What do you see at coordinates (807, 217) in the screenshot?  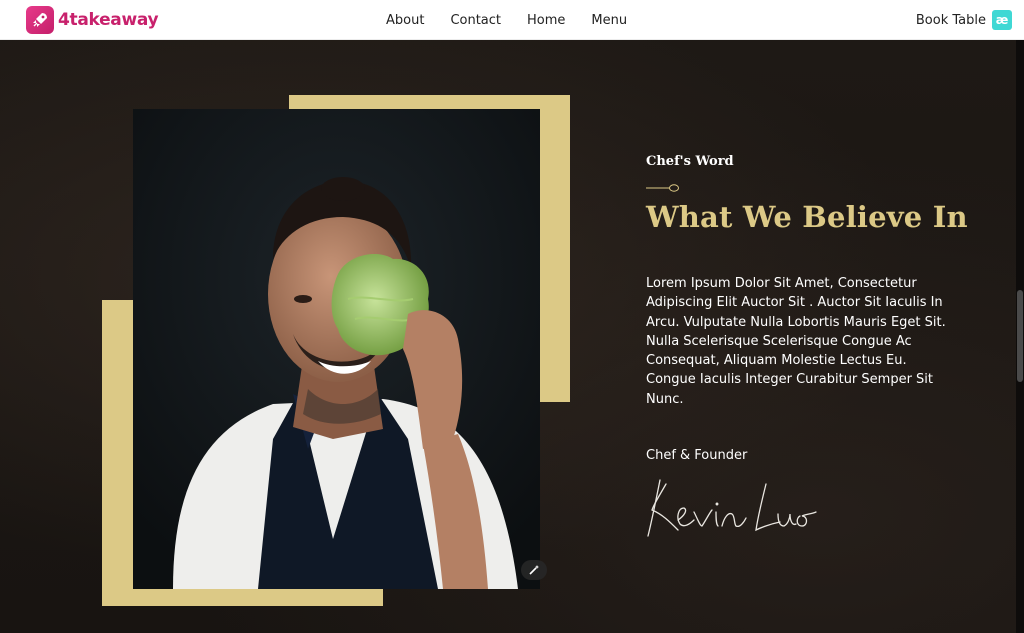 I see `section-headline: What We Believe In` at bounding box center [807, 217].